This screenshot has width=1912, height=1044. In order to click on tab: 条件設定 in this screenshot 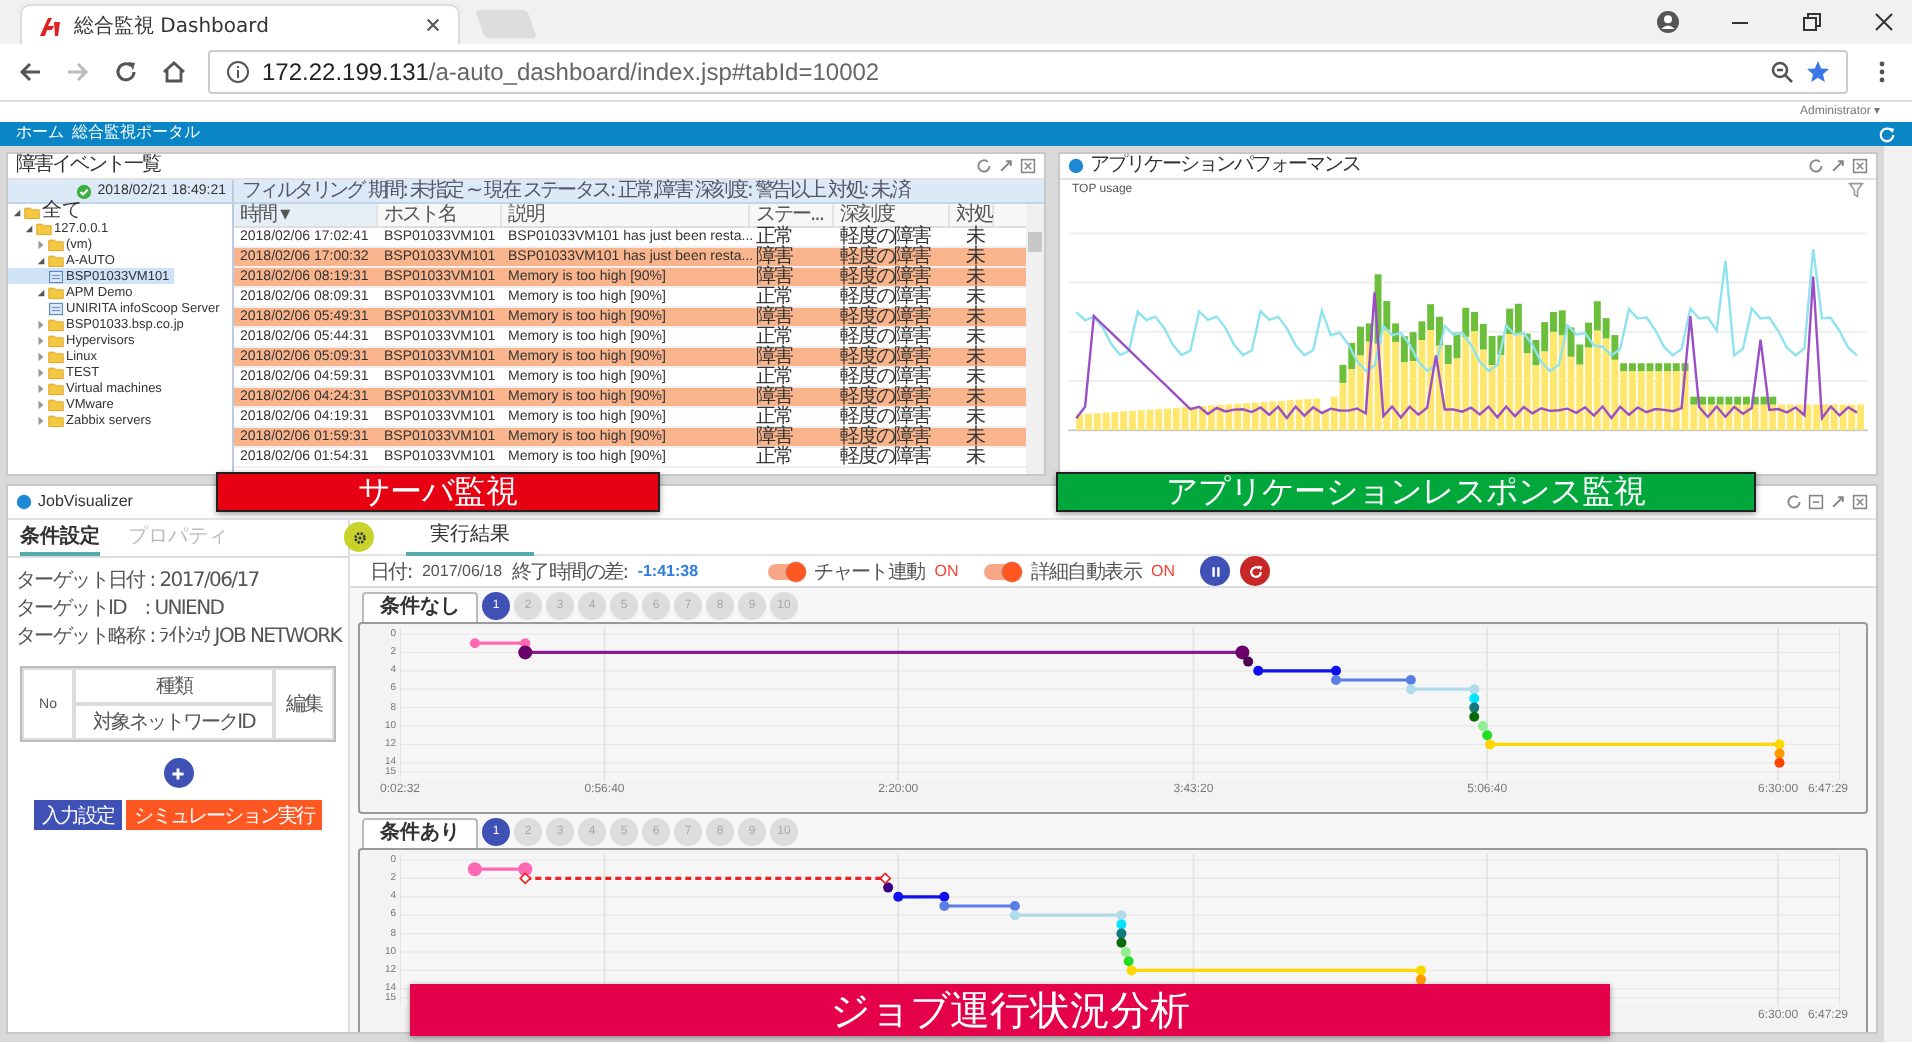, I will do `click(60, 538)`.